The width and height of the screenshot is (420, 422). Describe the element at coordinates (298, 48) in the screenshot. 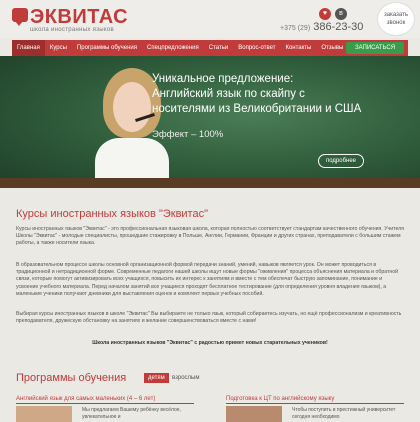

I see `nav-item-contacts: Контакты` at that location.